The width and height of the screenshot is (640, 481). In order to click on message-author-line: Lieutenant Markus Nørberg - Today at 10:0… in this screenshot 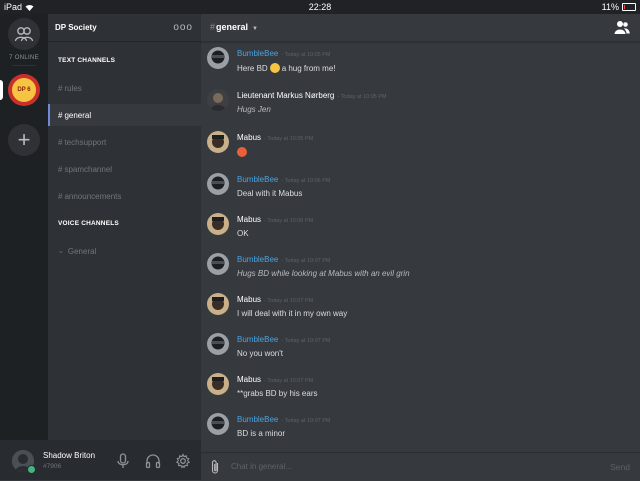, I will do `click(312, 95)`.